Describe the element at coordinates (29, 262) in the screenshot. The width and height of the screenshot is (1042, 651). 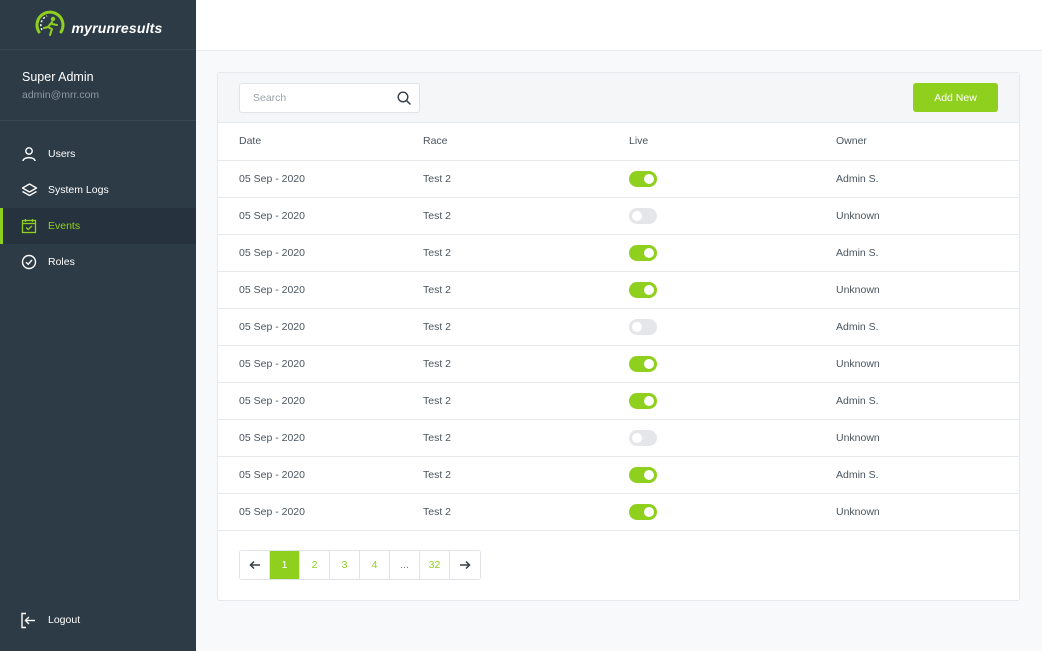
I see `check-circle-icon` at that location.